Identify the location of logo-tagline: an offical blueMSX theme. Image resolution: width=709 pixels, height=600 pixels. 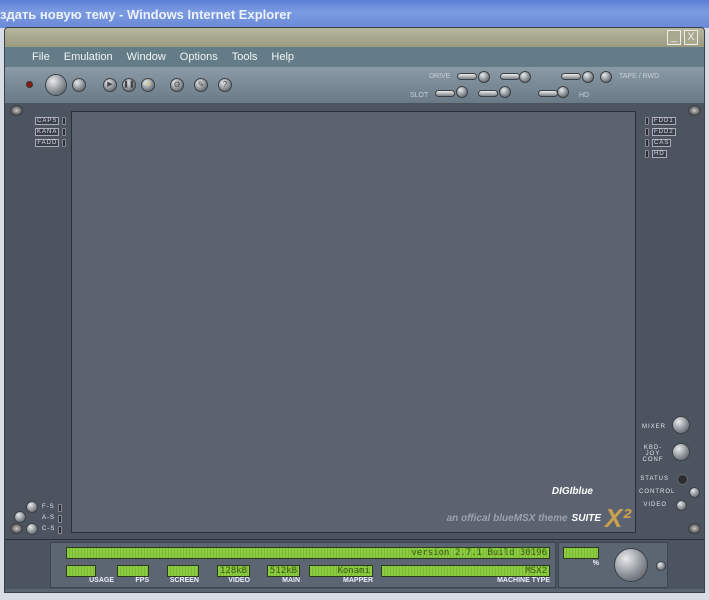
(507, 518).